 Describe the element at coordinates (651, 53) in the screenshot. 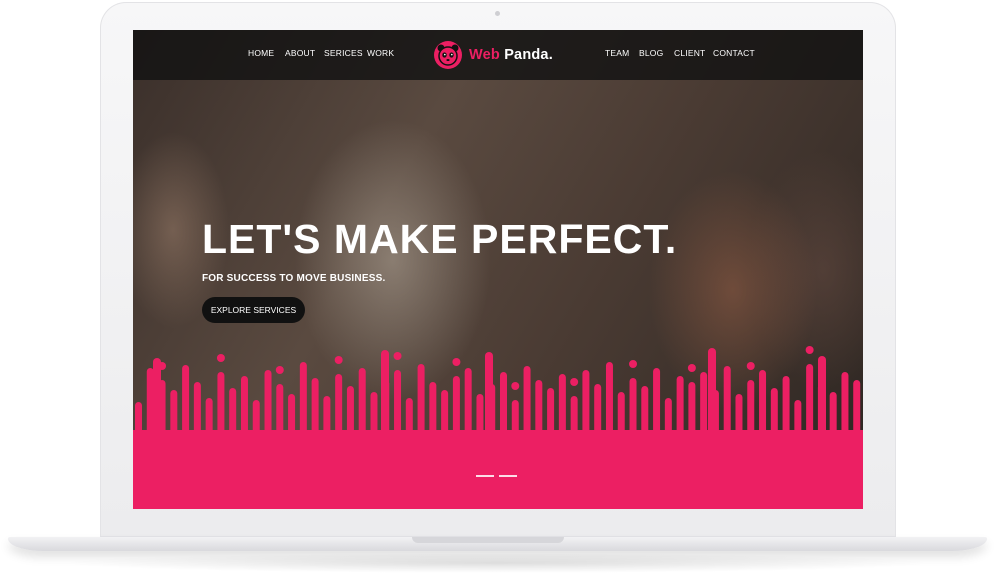

I see `nav-blog-link: BLOG` at that location.